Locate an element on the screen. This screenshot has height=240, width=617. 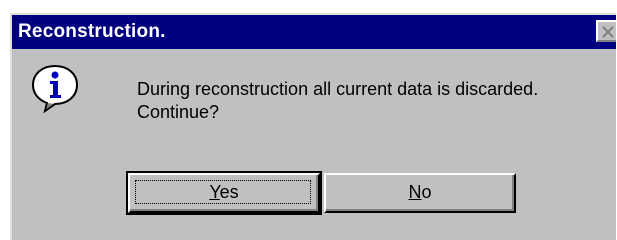
no-button-label: No is located at coordinates (420, 192).